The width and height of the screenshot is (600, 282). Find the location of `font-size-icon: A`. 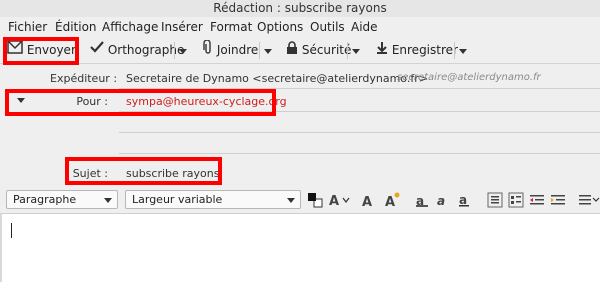

font-size-icon: A is located at coordinates (342, 200).